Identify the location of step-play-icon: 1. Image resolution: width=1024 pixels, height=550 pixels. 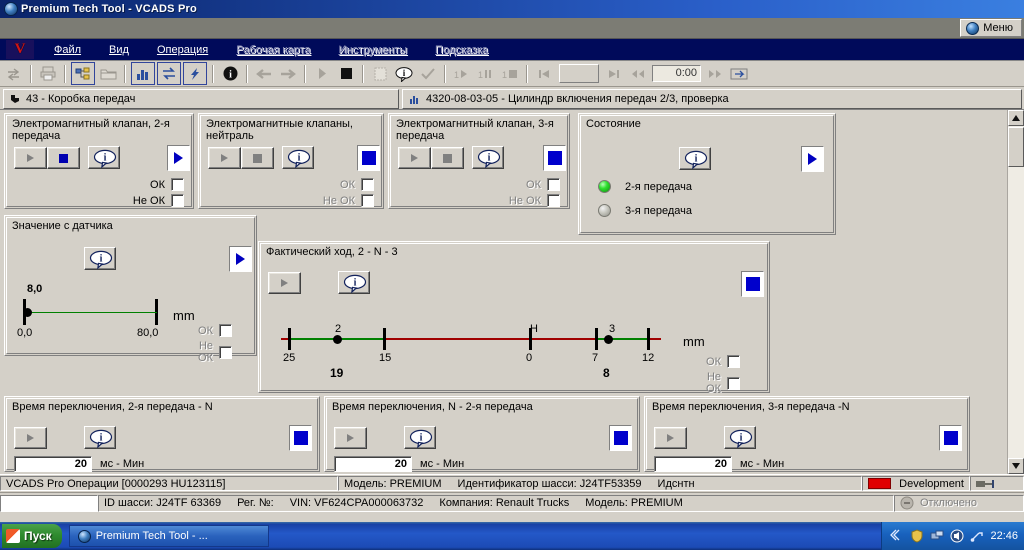
(462, 73).